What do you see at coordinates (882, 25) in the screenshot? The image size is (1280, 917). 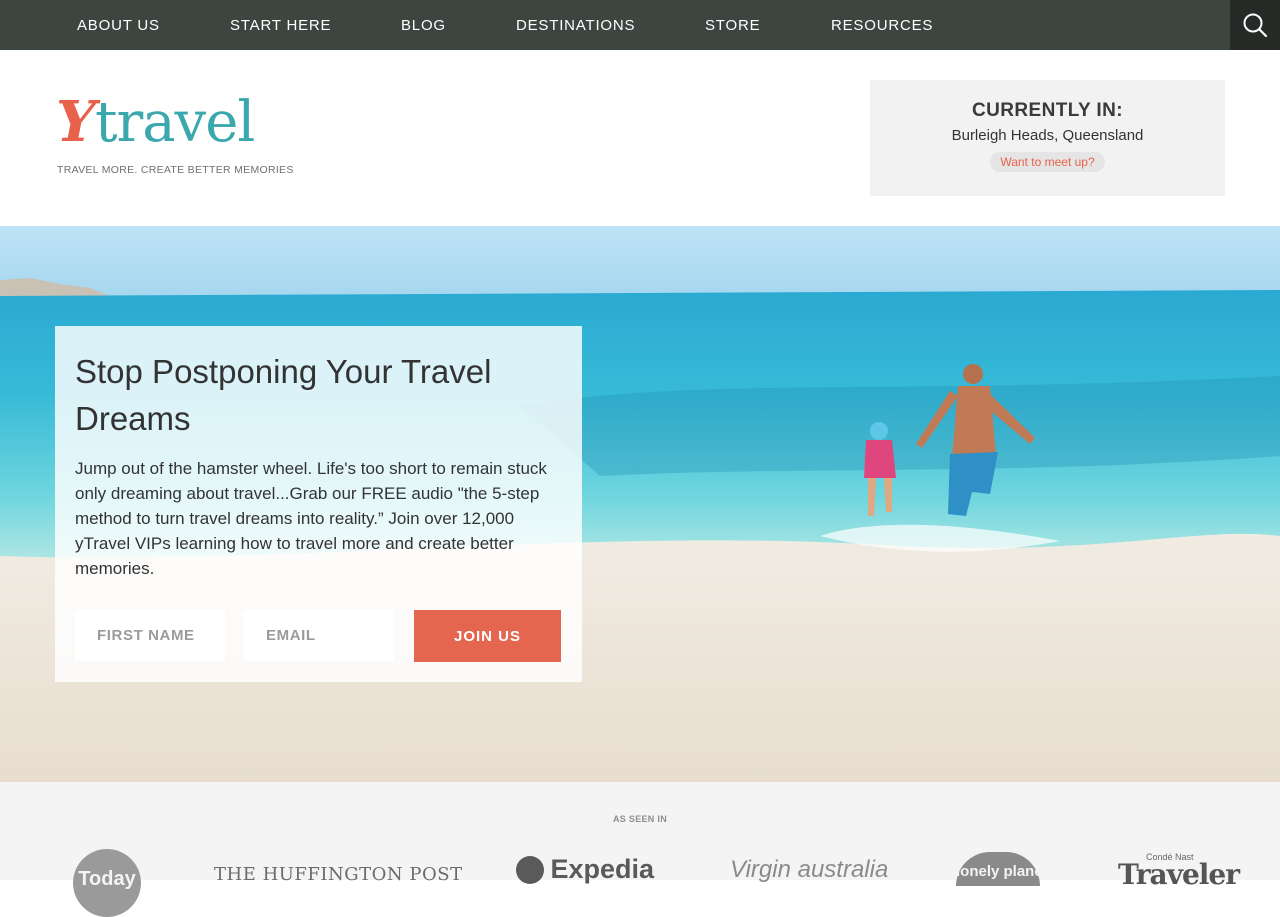 I see `nav-item-resources: RESOURCES` at bounding box center [882, 25].